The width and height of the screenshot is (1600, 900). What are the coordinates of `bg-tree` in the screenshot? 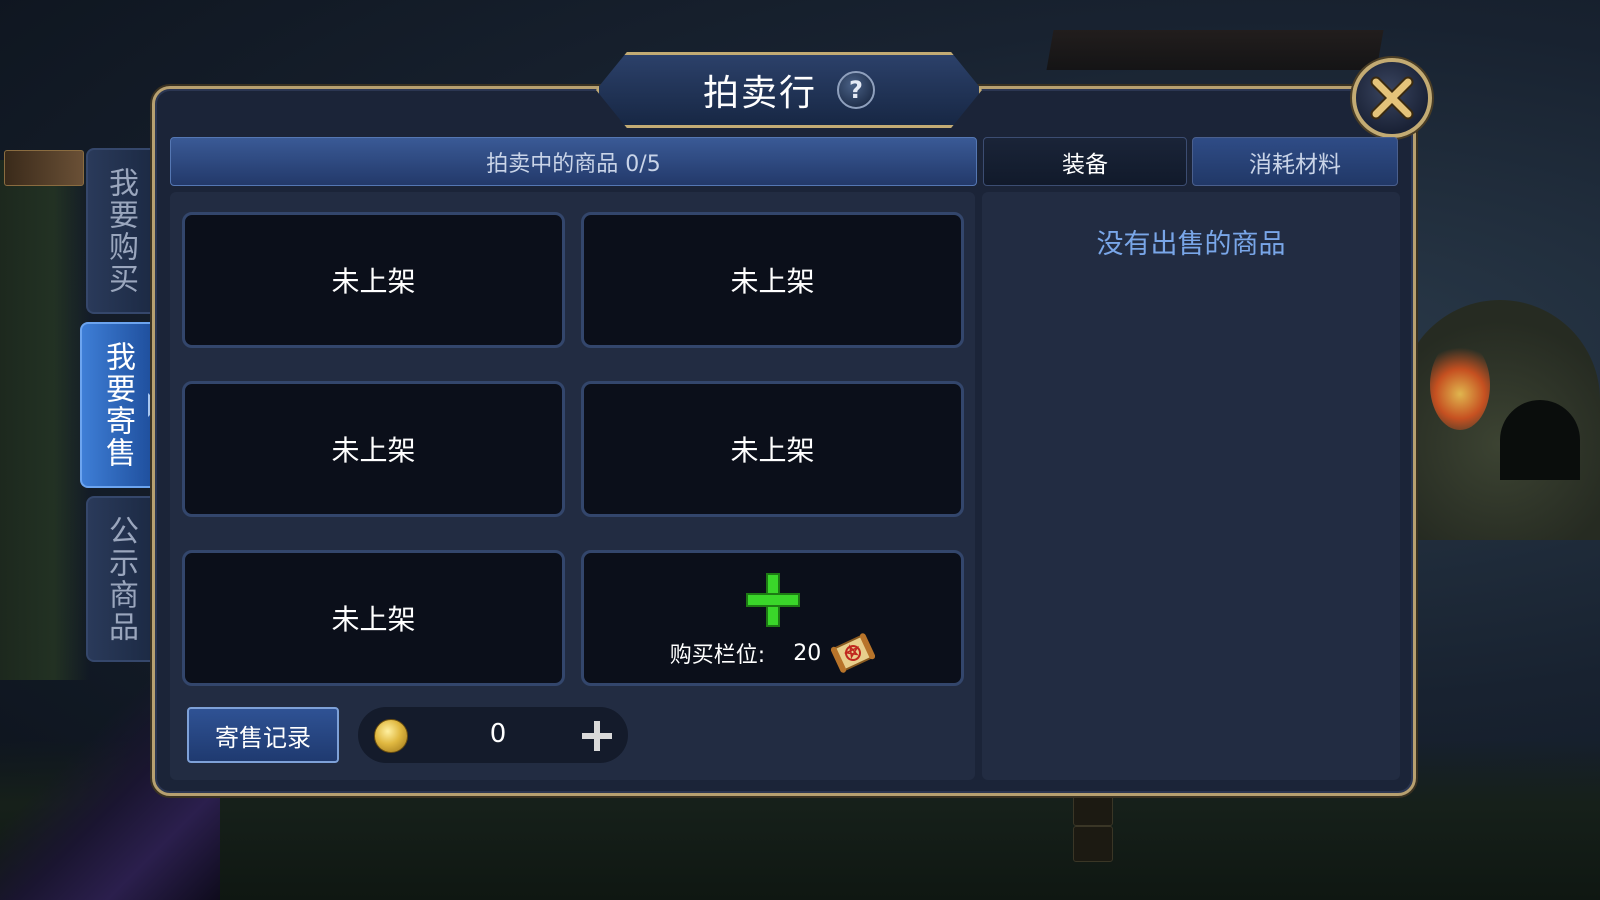 It's located at (45, 420).